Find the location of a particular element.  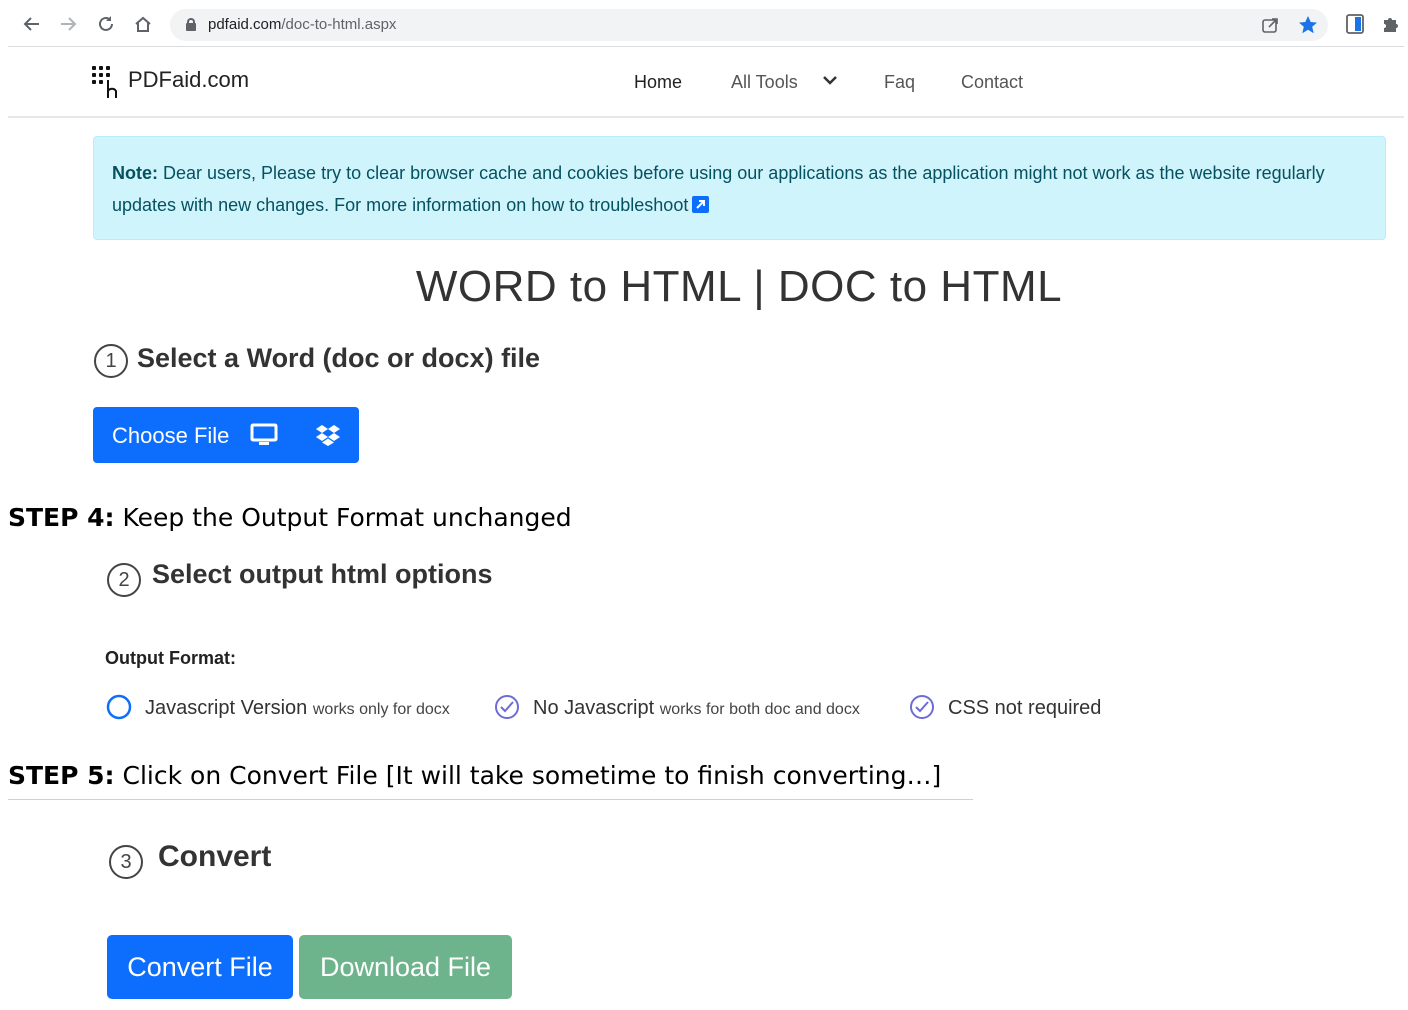

site-header: PDFaid.com Home All Tools Faq Contact is located at coordinates (706, 84).